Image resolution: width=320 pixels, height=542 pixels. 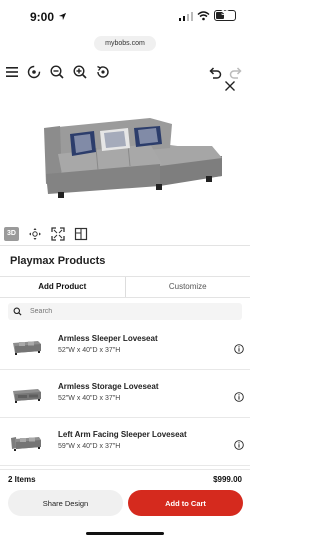 I want to click on viewer-toolbar, so click(x=125, y=73).